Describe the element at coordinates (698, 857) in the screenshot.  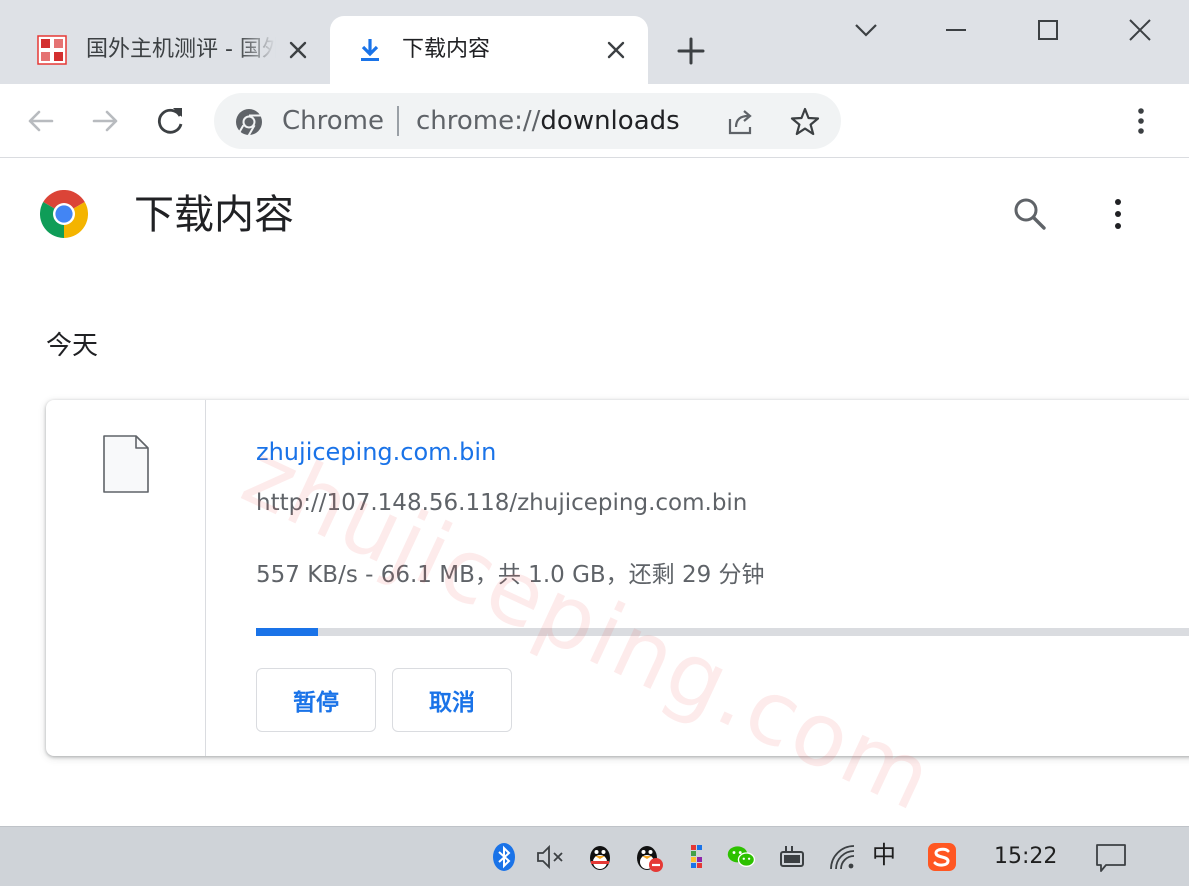
I see `colorful-app-icon` at that location.